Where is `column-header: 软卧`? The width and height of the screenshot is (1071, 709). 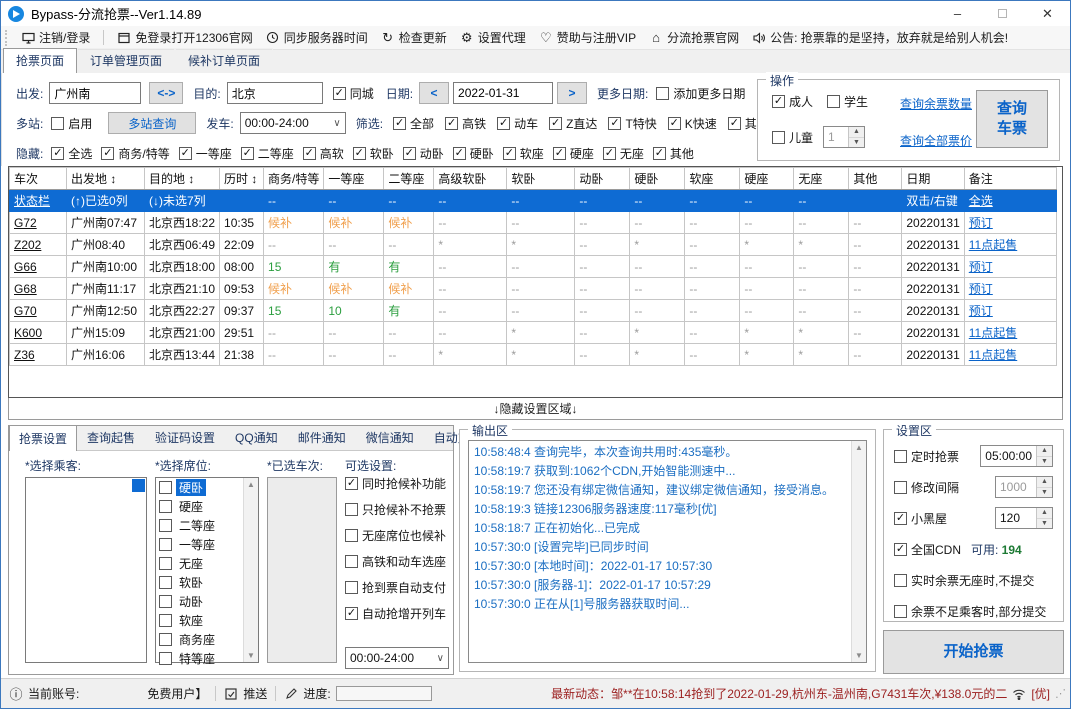
column-header: 软卧 is located at coordinates (541, 178).